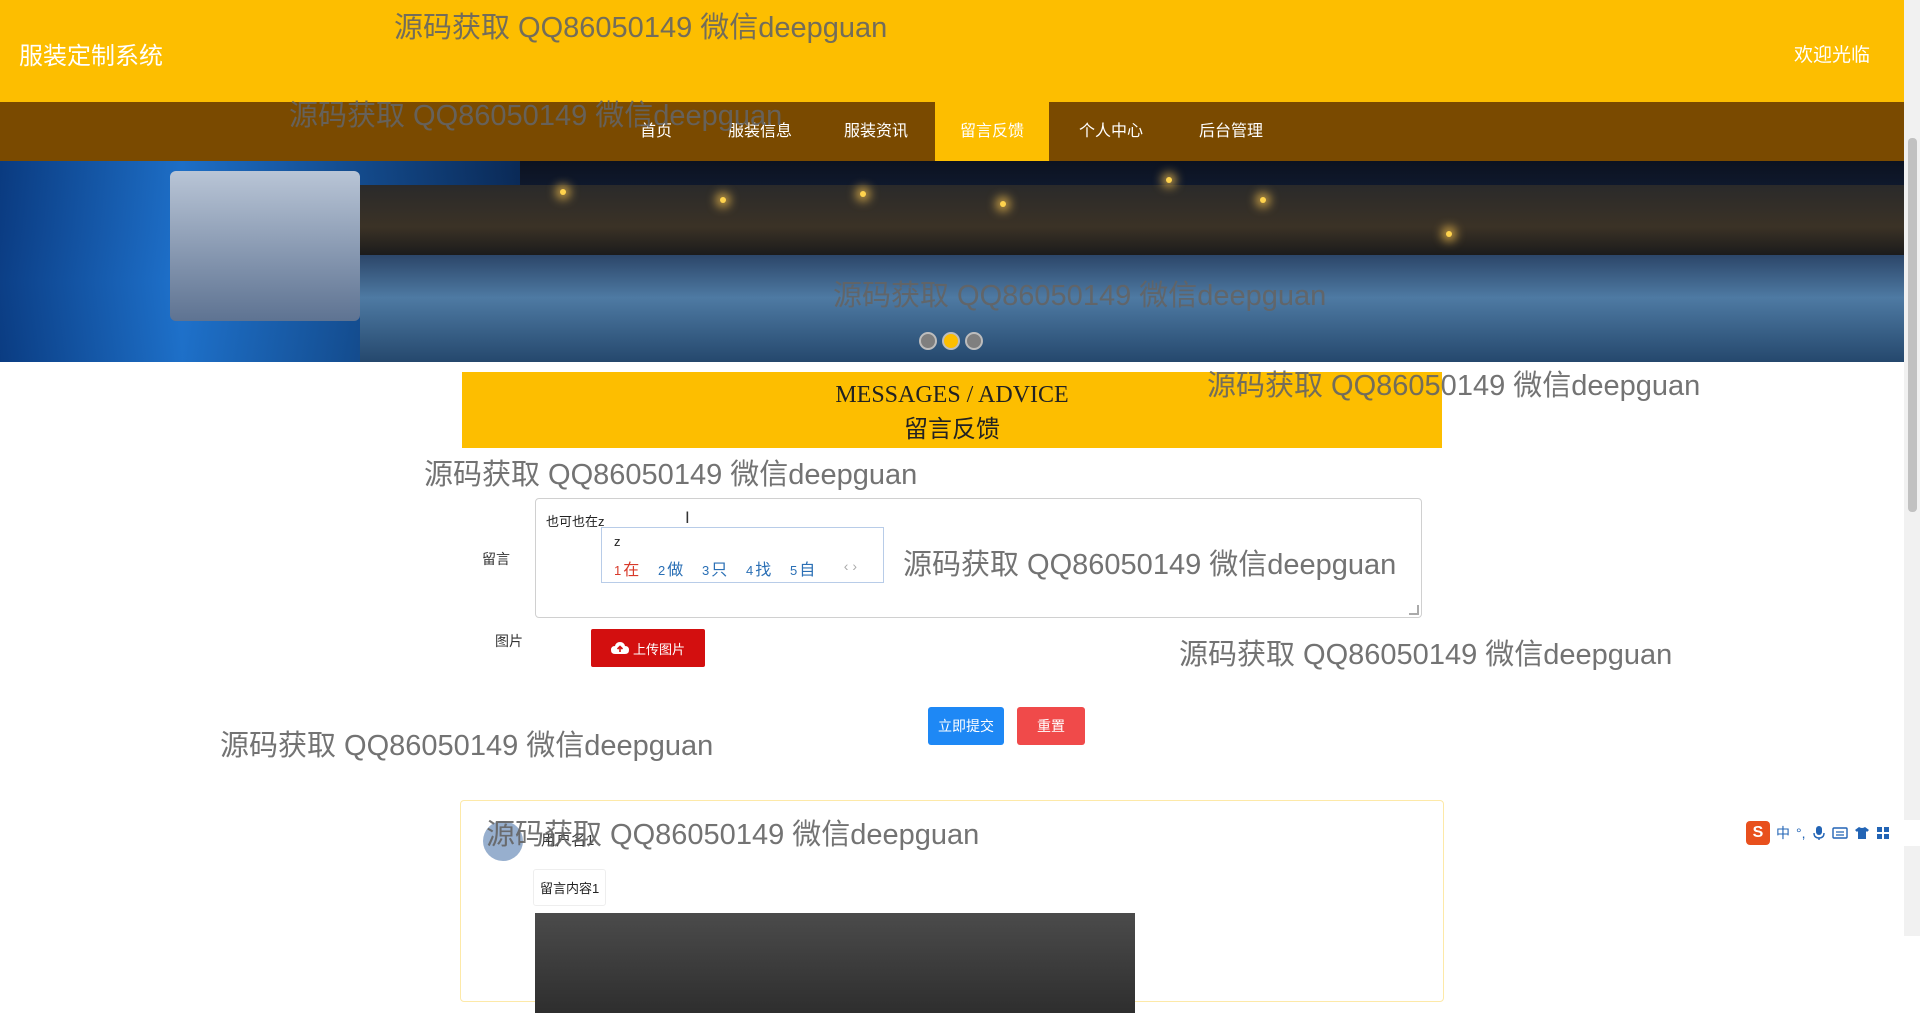 This screenshot has width=1920, height=1013. Describe the element at coordinates (1883, 833) in the screenshot. I see `toolbox-grid-icon` at that location.